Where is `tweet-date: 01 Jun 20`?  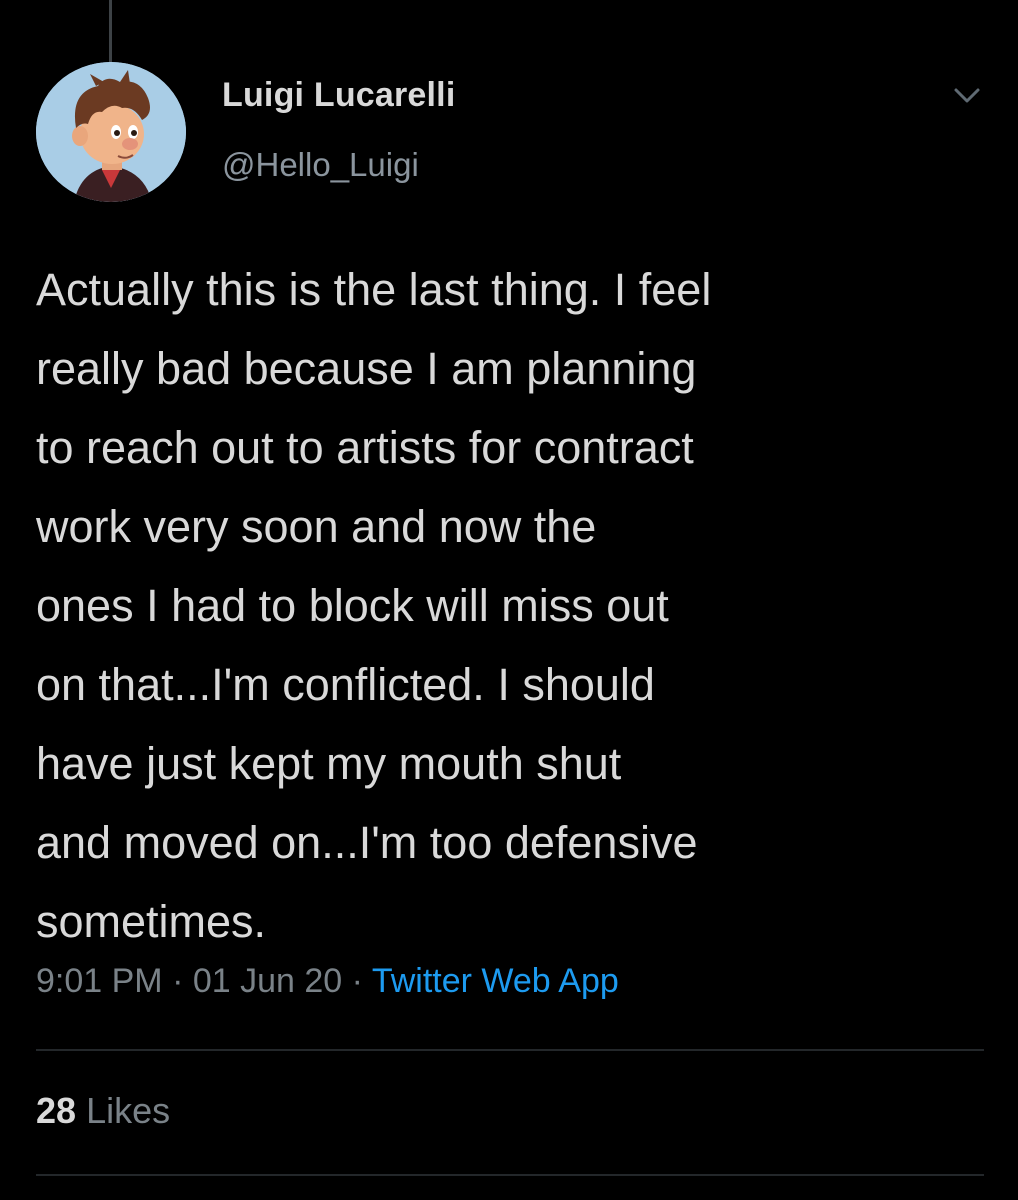
tweet-date: 01 Jun 20 is located at coordinates (267, 981).